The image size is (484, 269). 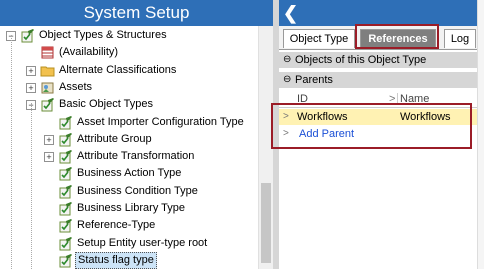 What do you see at coordinates (116, 225) in the screenshot?
I see `tree-node-label: Reference-Type` at bounding box center [116, 225].